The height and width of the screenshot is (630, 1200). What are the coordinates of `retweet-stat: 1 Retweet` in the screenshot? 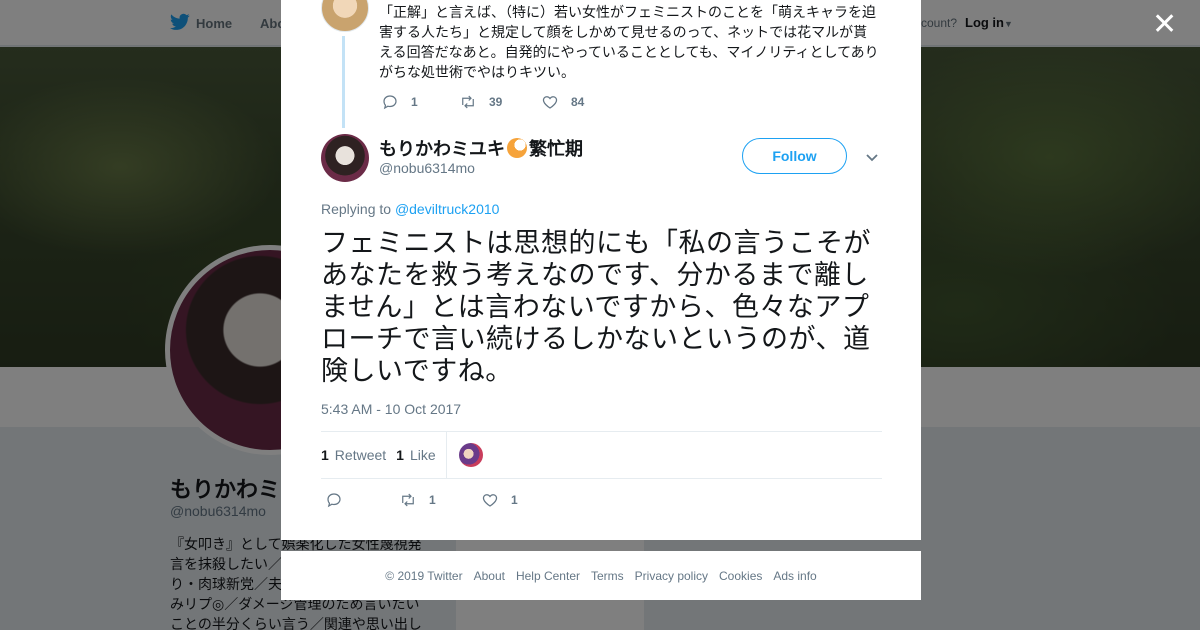 It's located at (353, 455).